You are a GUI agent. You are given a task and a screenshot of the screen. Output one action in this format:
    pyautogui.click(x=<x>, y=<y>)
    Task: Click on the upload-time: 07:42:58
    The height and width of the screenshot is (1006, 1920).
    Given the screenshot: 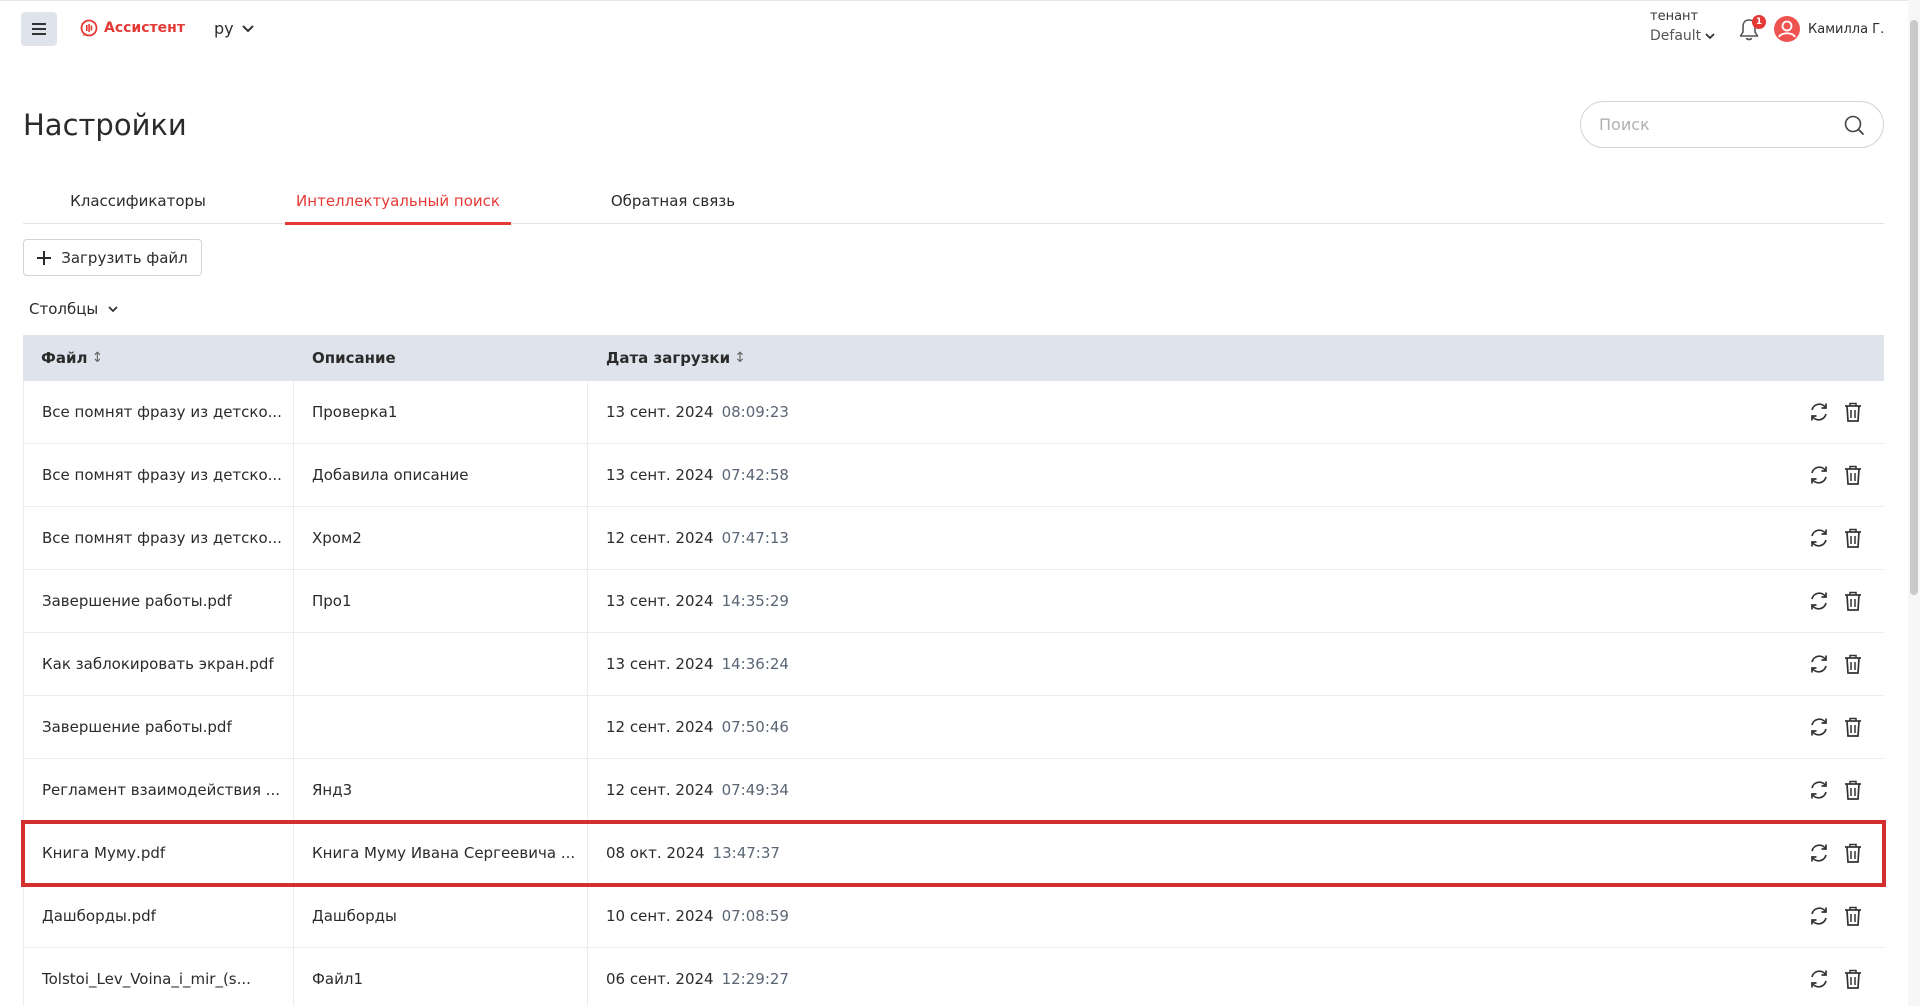 What is the action you would take?
    pyautogui.click(x=755, y=475)
    